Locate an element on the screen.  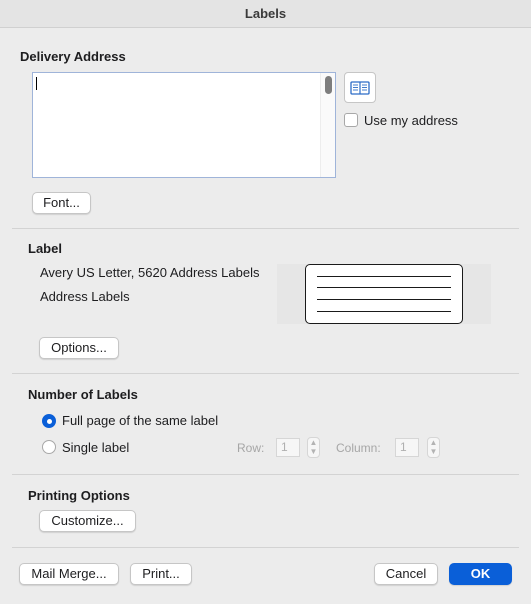
single-label-radio is located at coordinates (49, 447).